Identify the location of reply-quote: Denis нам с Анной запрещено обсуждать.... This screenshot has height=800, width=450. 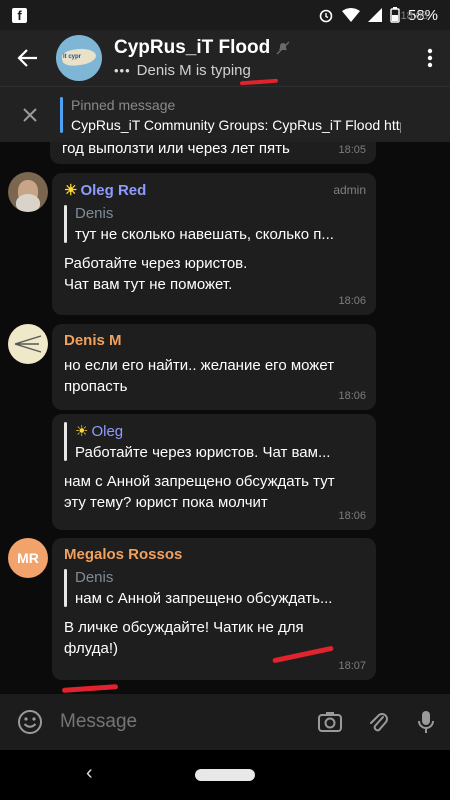
(214, 588).